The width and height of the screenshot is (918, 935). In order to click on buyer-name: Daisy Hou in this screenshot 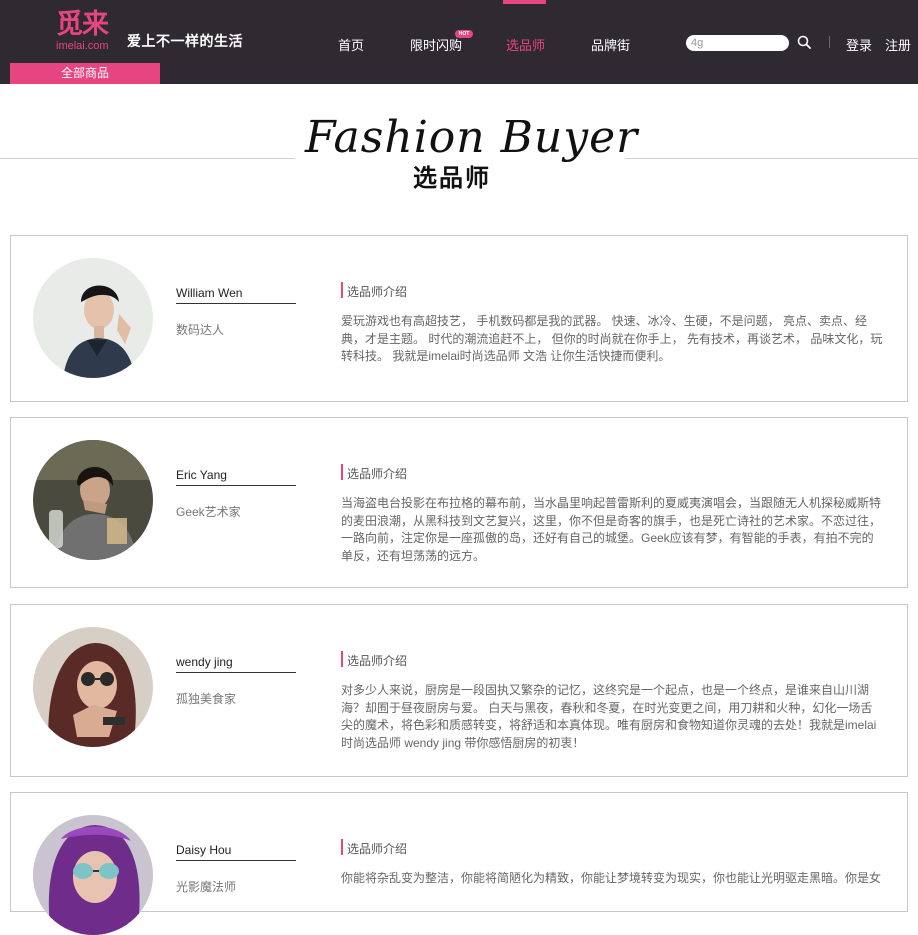, I will do `click(204, 850)`.